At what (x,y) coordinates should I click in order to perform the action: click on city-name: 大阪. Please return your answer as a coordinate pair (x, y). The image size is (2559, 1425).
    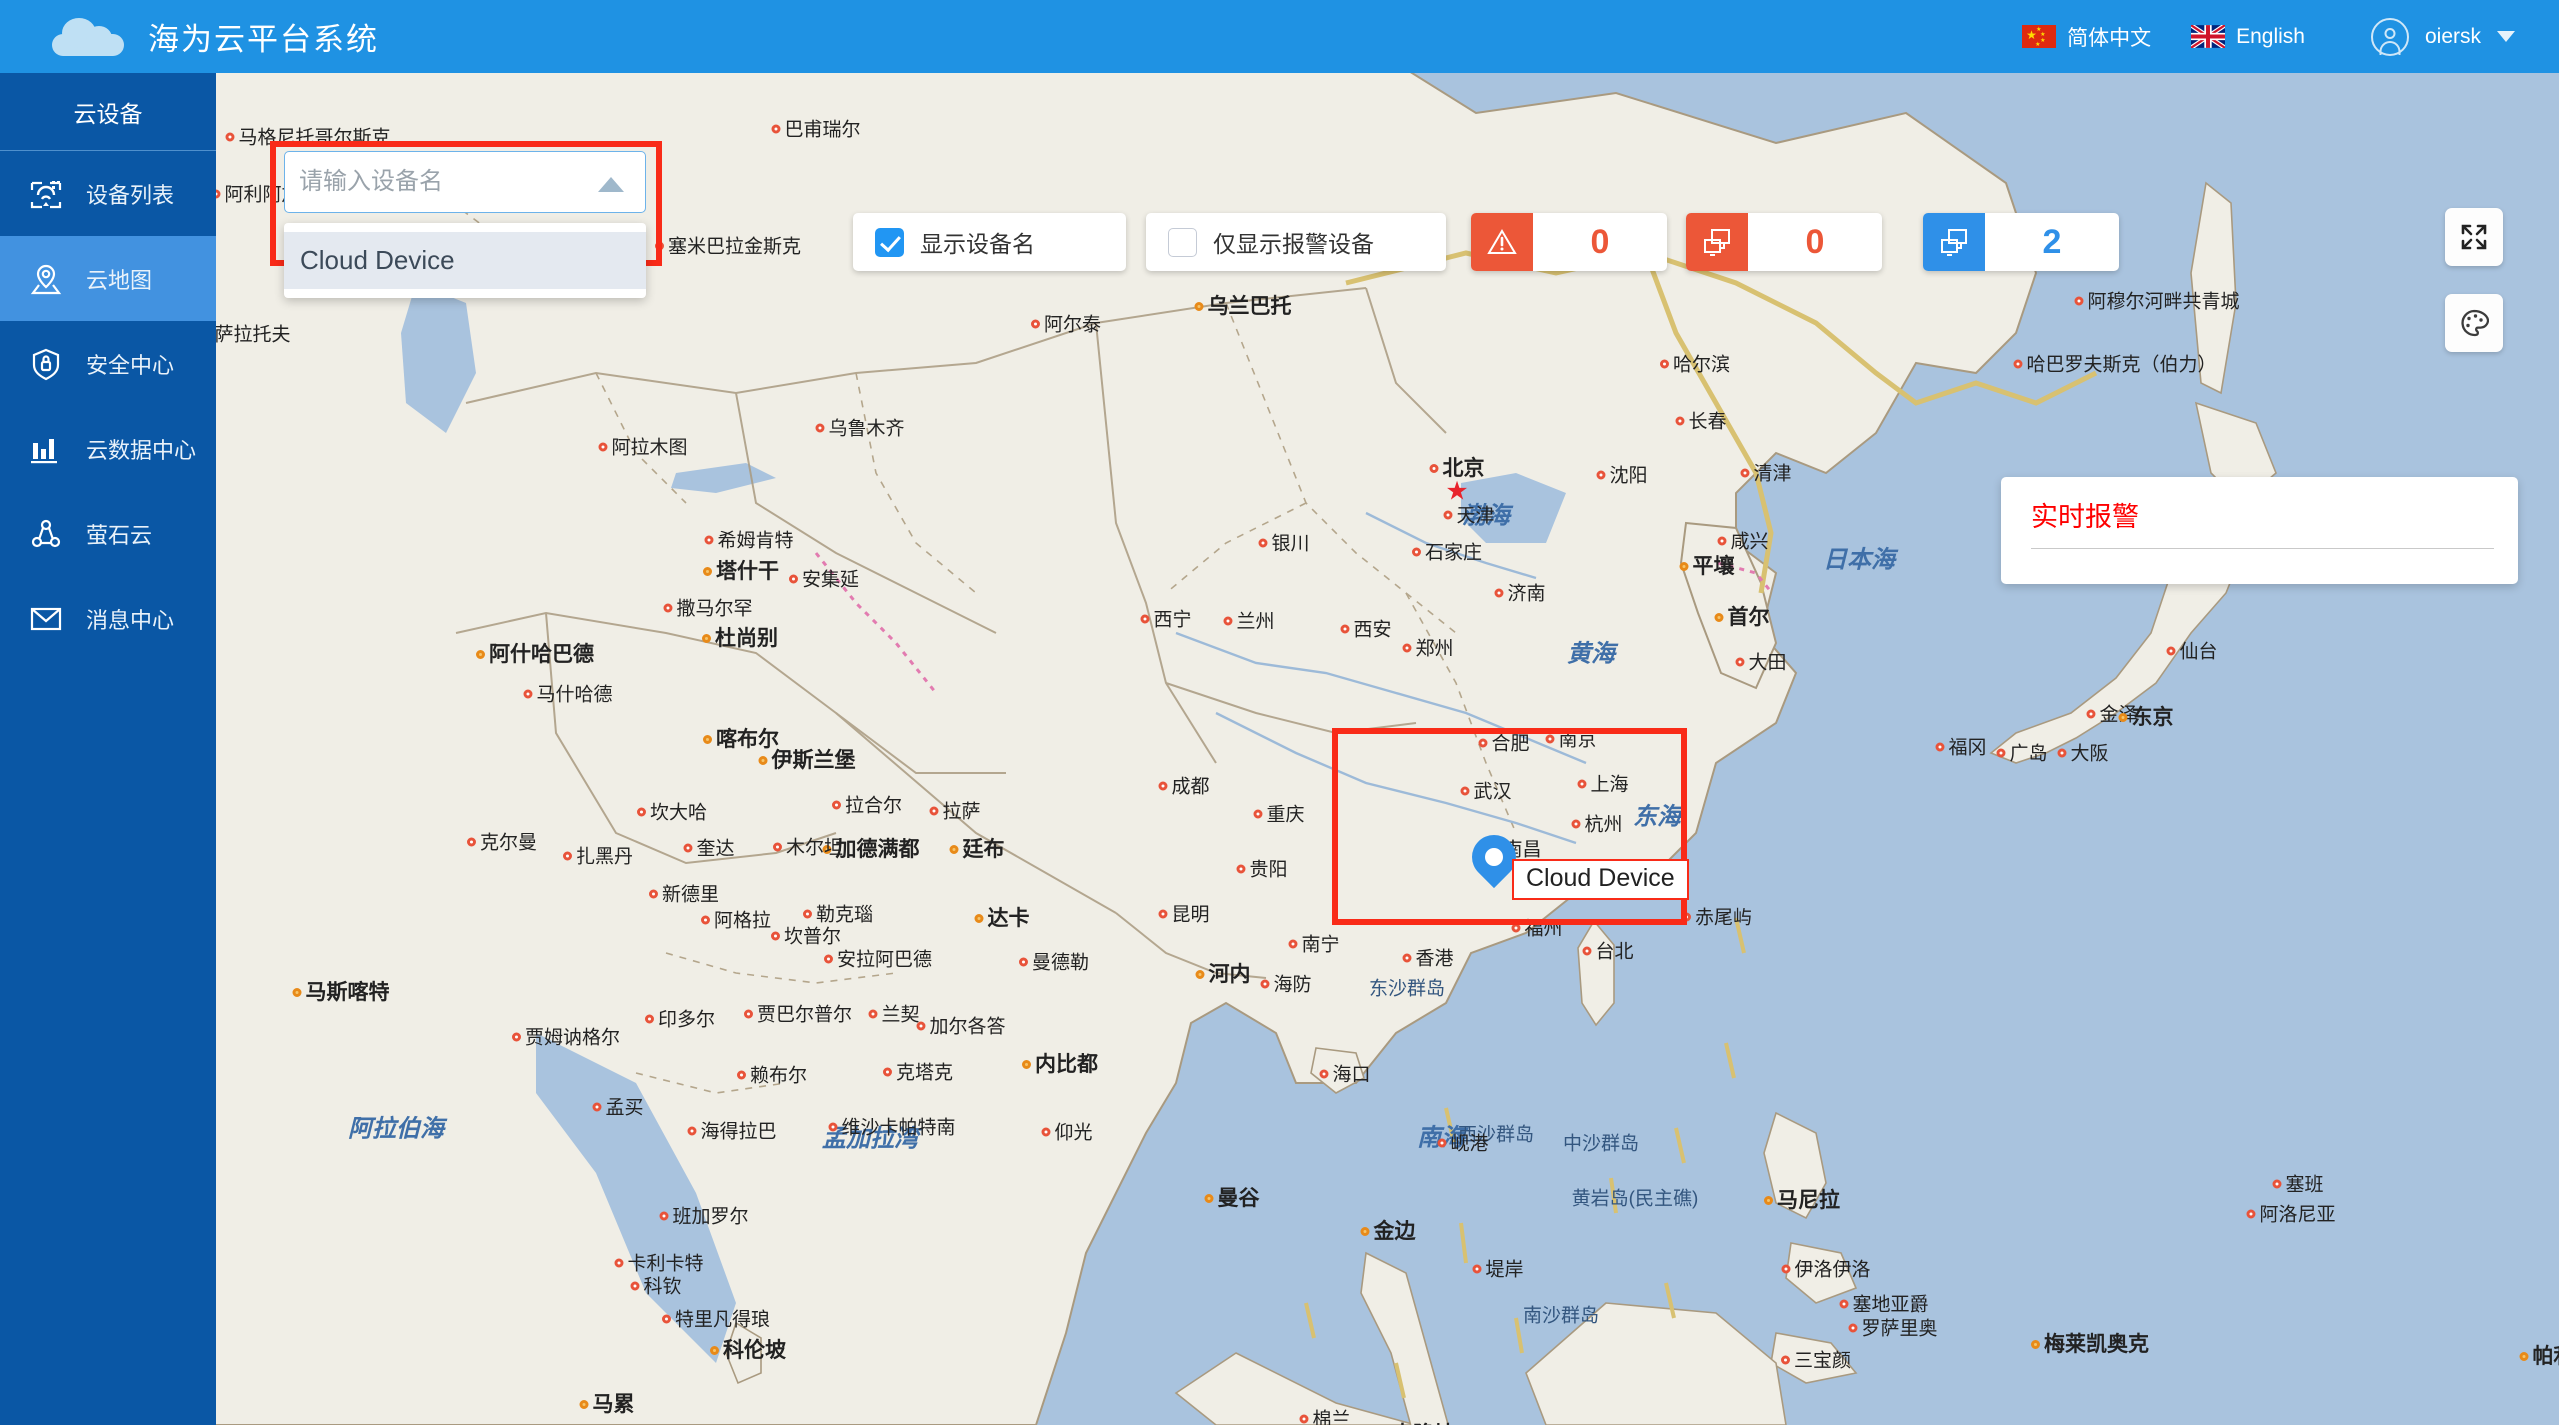
    Looking at the image, I should click on (2089, 754).